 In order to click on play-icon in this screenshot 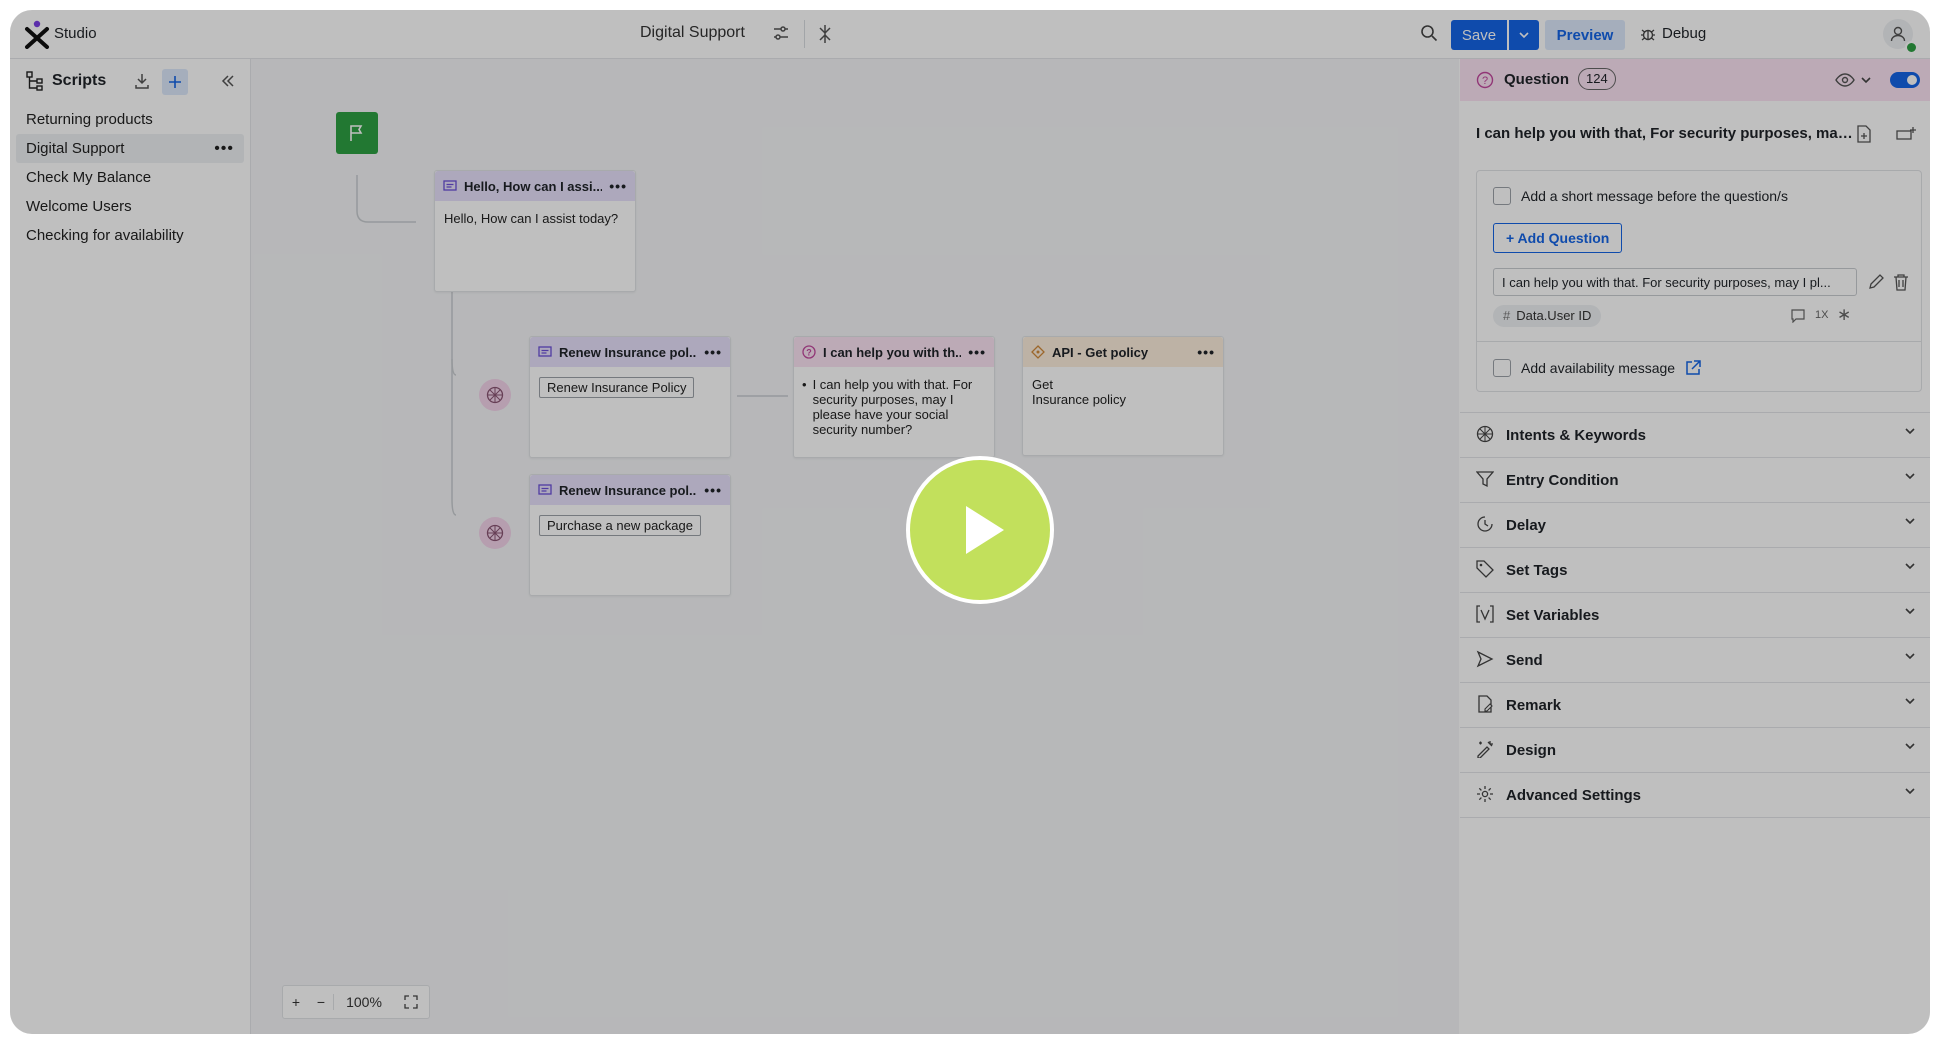, I will do `click(985, 530)`.